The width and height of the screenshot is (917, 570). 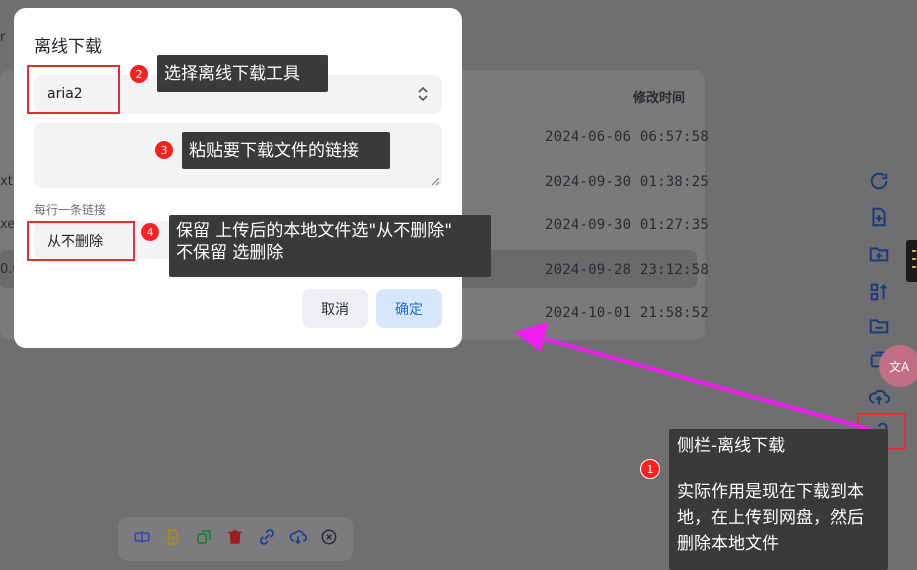 I want to click on callout-3: 粘贴要下载文件的链接, so click(x=286, y=150).